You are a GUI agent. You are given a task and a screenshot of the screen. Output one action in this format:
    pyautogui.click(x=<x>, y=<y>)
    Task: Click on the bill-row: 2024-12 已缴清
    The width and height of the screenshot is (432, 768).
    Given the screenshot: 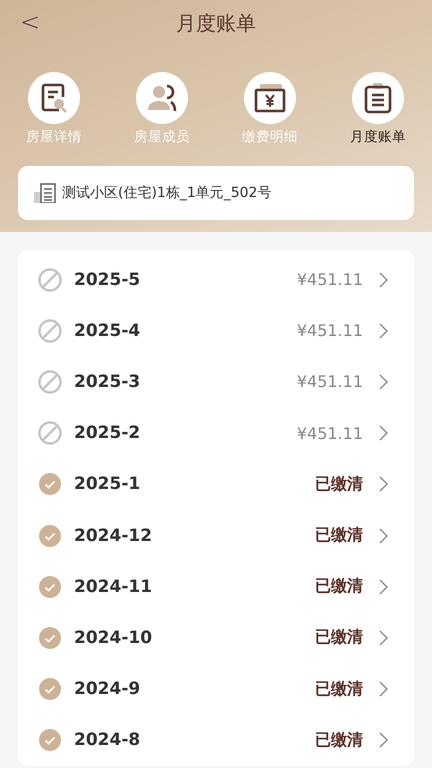 What is the action you would take?
    pyautogui.click(x=216, y=536)
    